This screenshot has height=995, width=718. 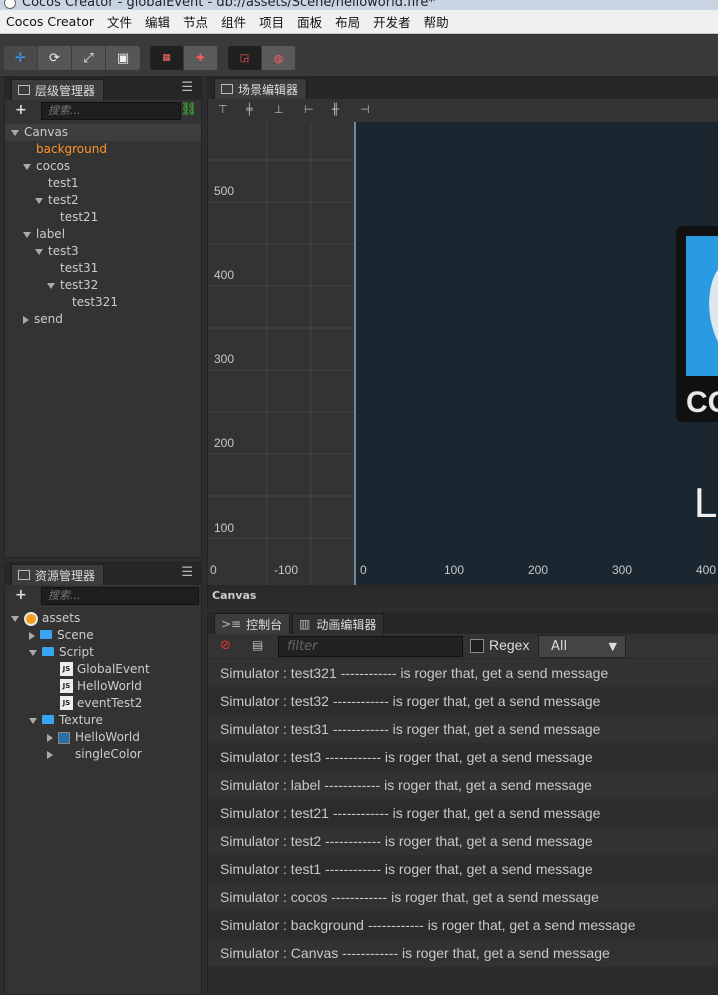 I want to click on align-top-icon: ⊤, so click(x=225, y=110).